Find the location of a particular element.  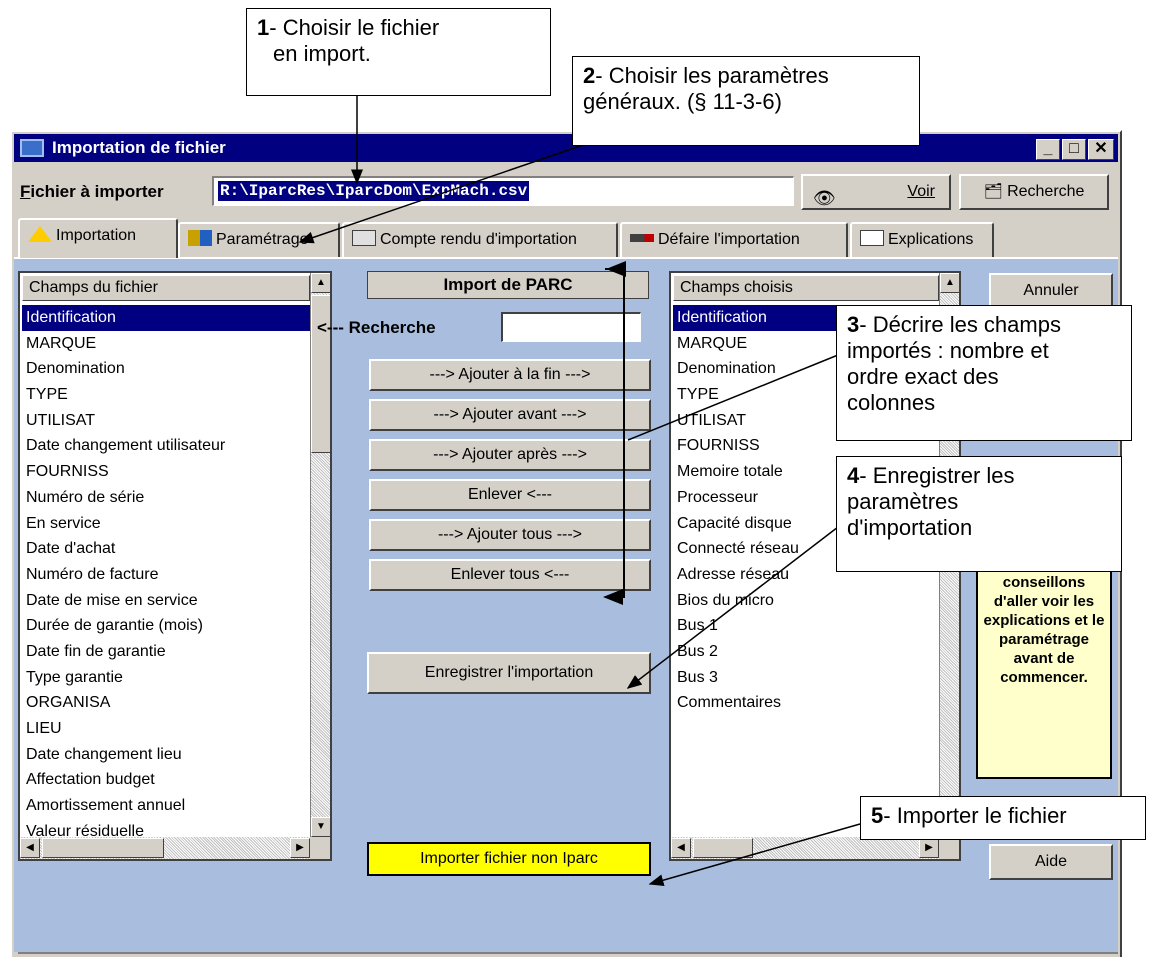

tab-compte-rendu: Compte rendu d'importation is located at coordinates (480, 240).